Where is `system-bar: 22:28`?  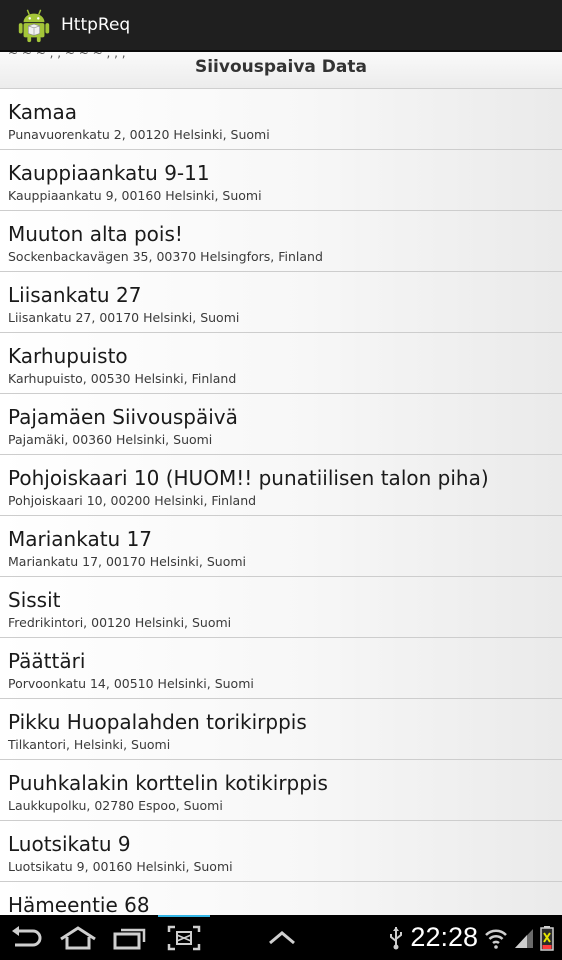 system-bar: 22:28 is located at coordinates (281, 937).